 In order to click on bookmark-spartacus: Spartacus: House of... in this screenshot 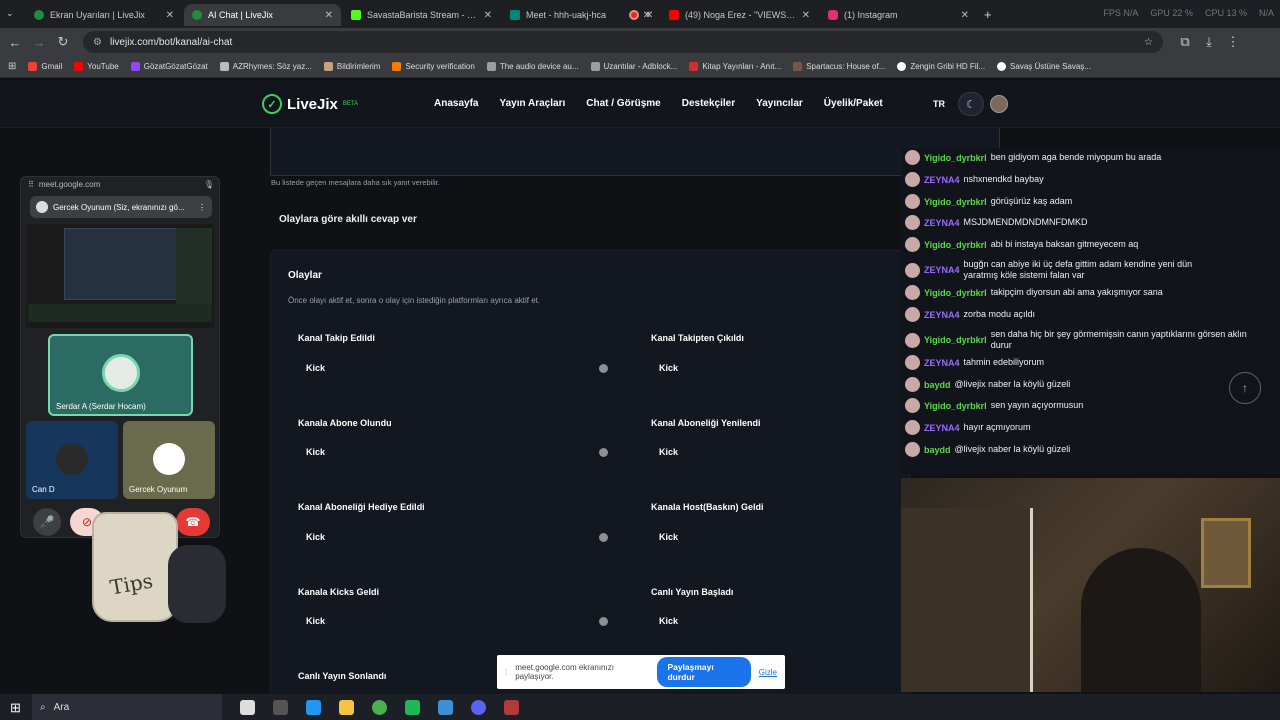, I will do `click(839, 66)`.